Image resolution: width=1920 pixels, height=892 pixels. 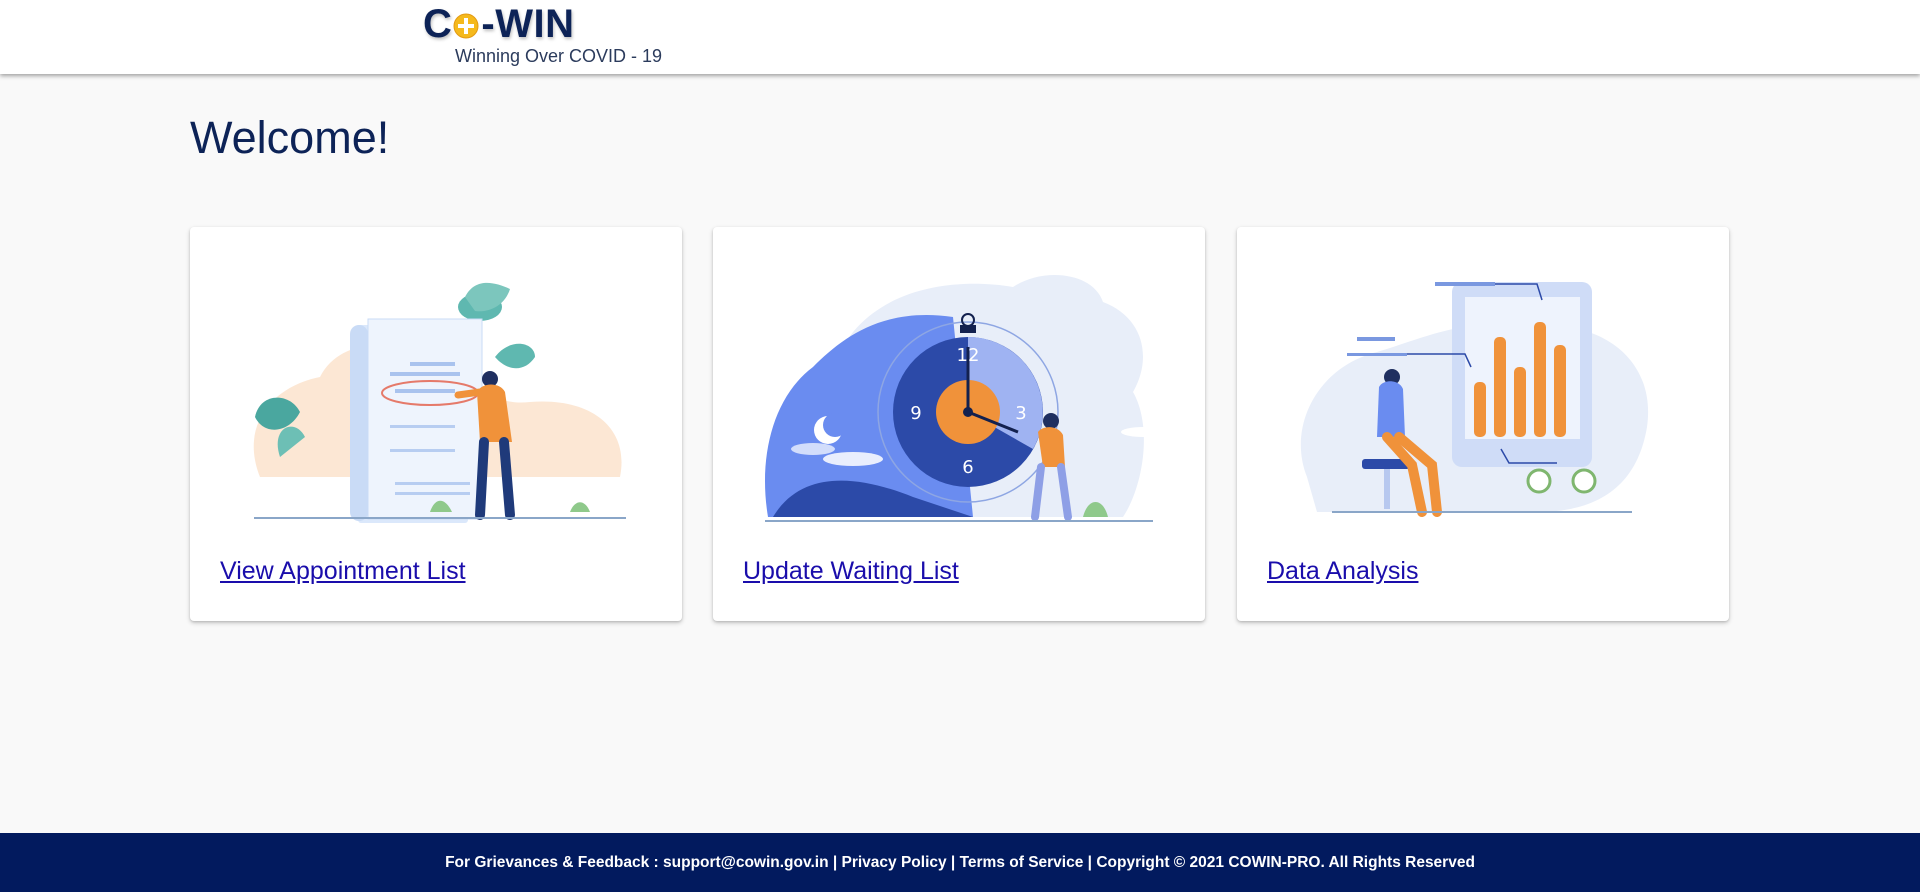 What do you see at coordinates (559, 56) in the screenshot?
I see `logo-tagline: Winning Over COVID - 19` at bounding box center [559, 56].